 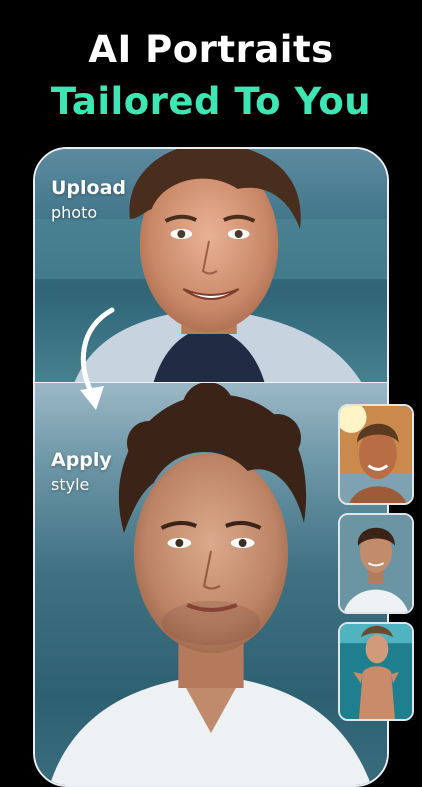 I want to click on sunlit-beach-portrait-image, so click(x=376, y=454).